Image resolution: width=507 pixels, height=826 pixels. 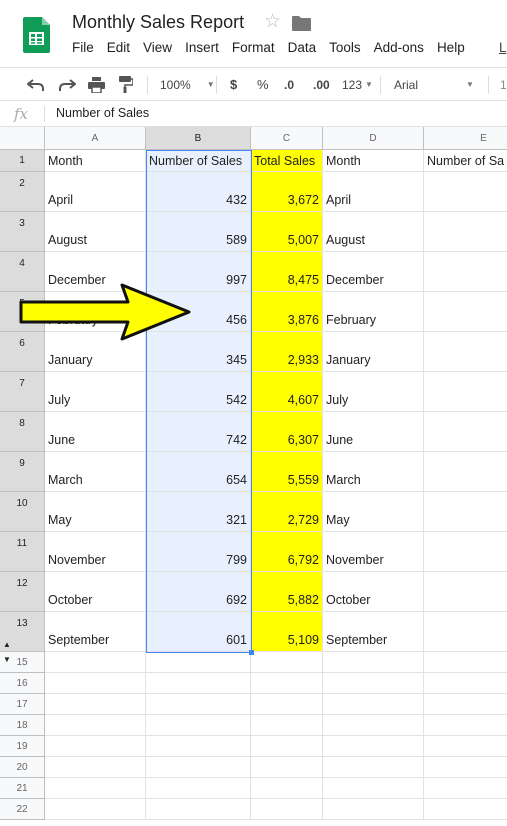 What do you see at coordinates (465, 592) in the screenshot?
I see `sales-count2-cell: 6` at bounding box center [465, 592].